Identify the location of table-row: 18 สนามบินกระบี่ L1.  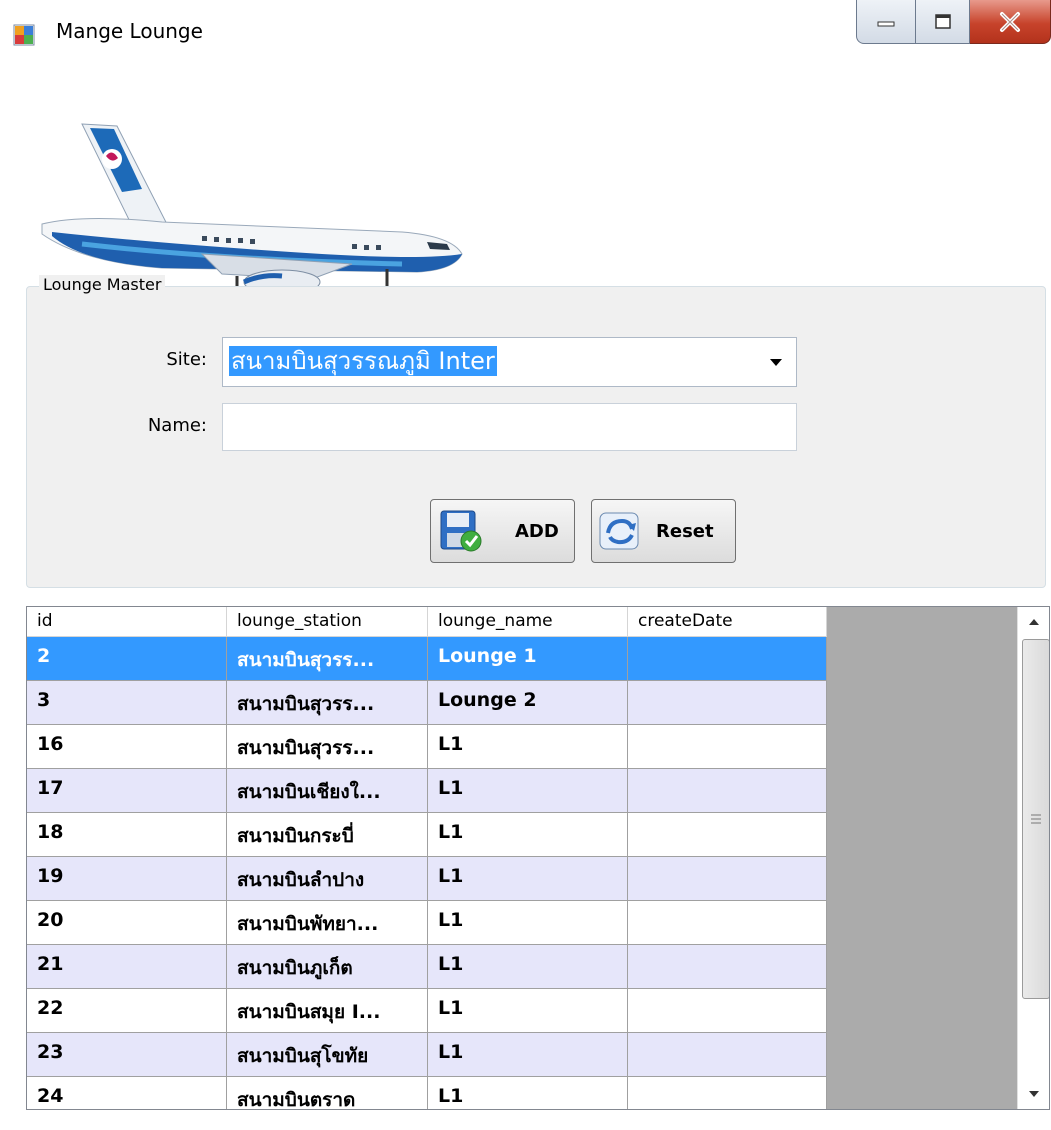
(427, 835).